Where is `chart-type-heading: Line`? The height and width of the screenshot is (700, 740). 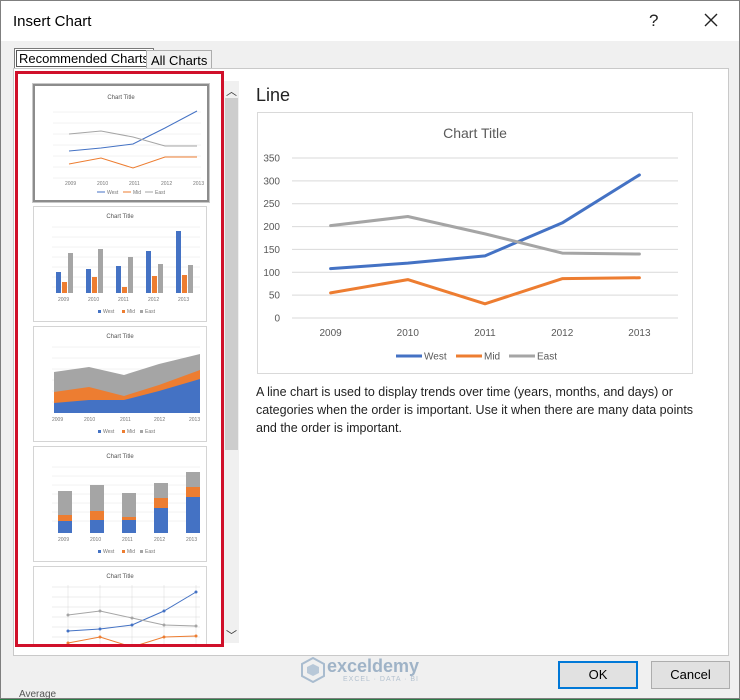 chart-type-heading: Line is located at coordinates (273, 95).